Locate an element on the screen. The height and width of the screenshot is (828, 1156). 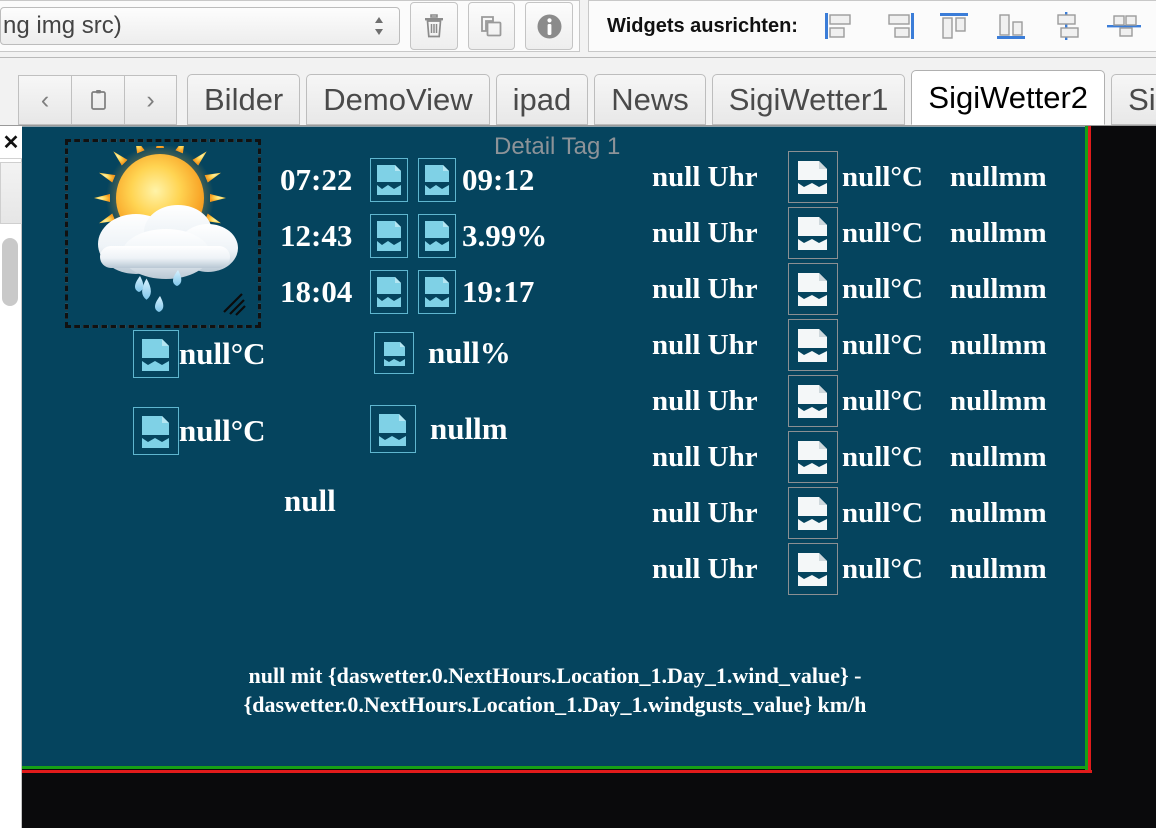
tab-nav-back-button: ‹ is located at coordinates (44, 100).